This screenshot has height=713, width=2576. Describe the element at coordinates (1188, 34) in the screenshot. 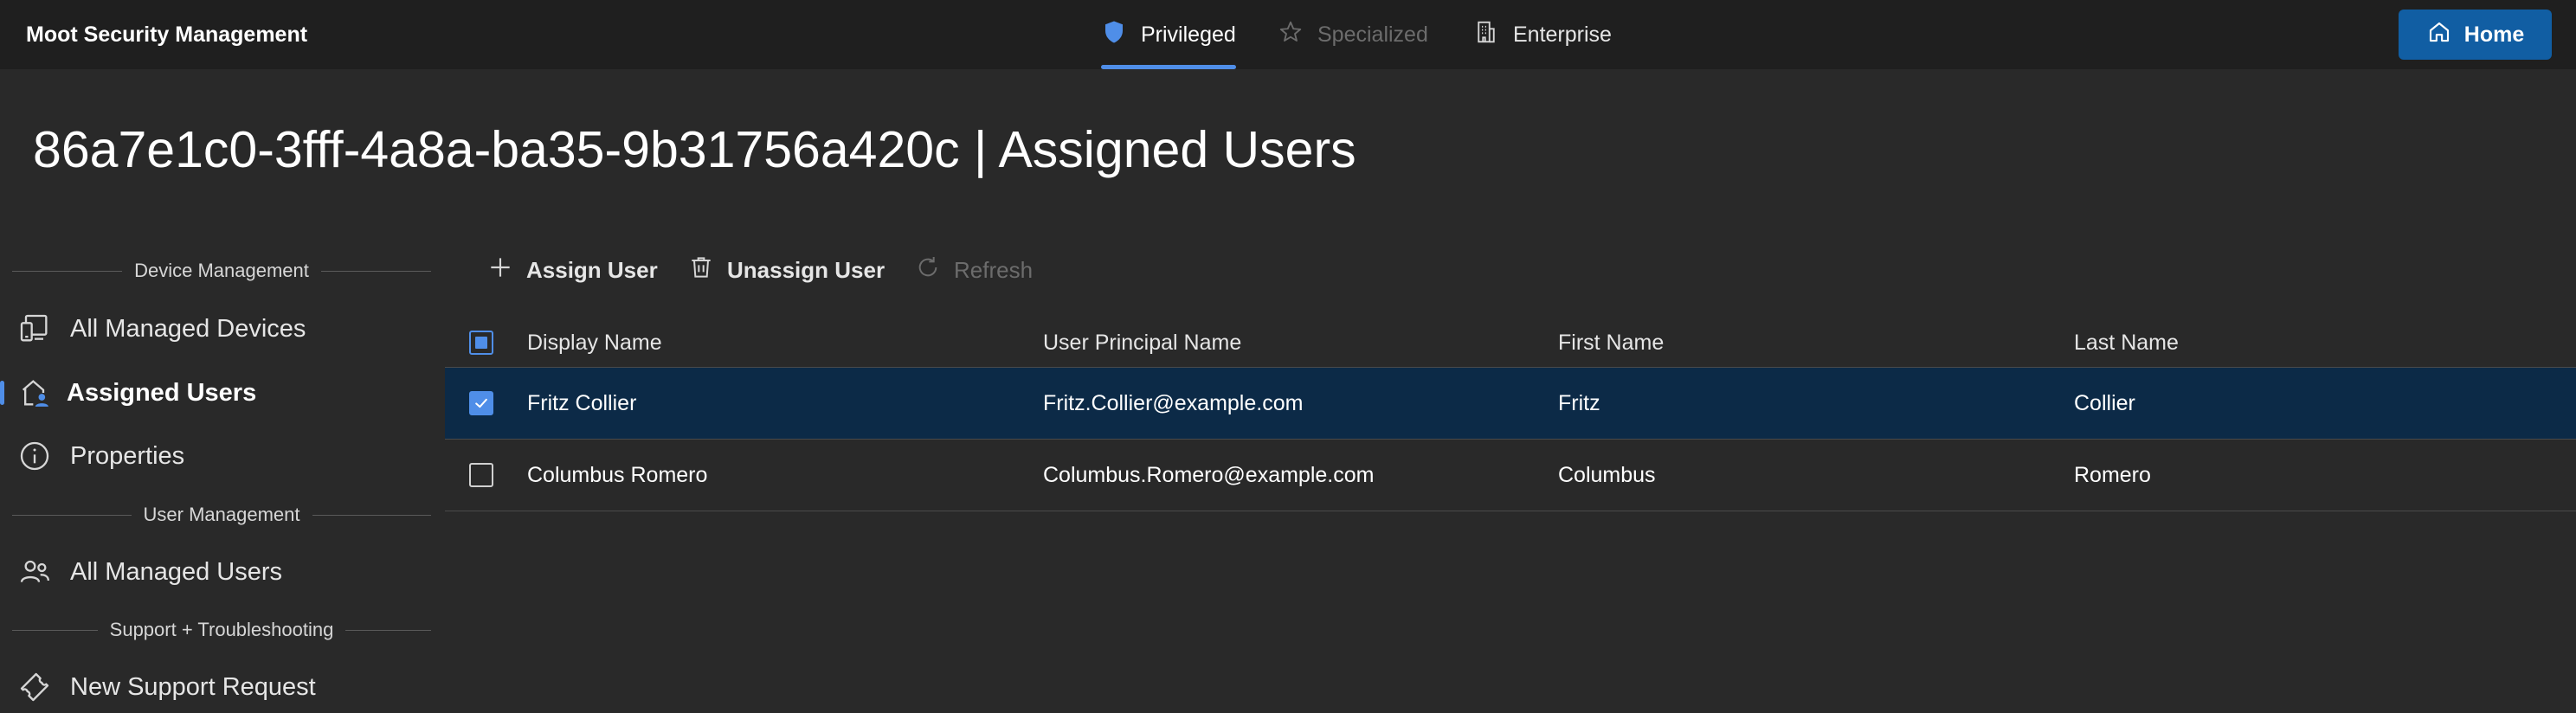

I see `tab-label: Privileged` at that location.